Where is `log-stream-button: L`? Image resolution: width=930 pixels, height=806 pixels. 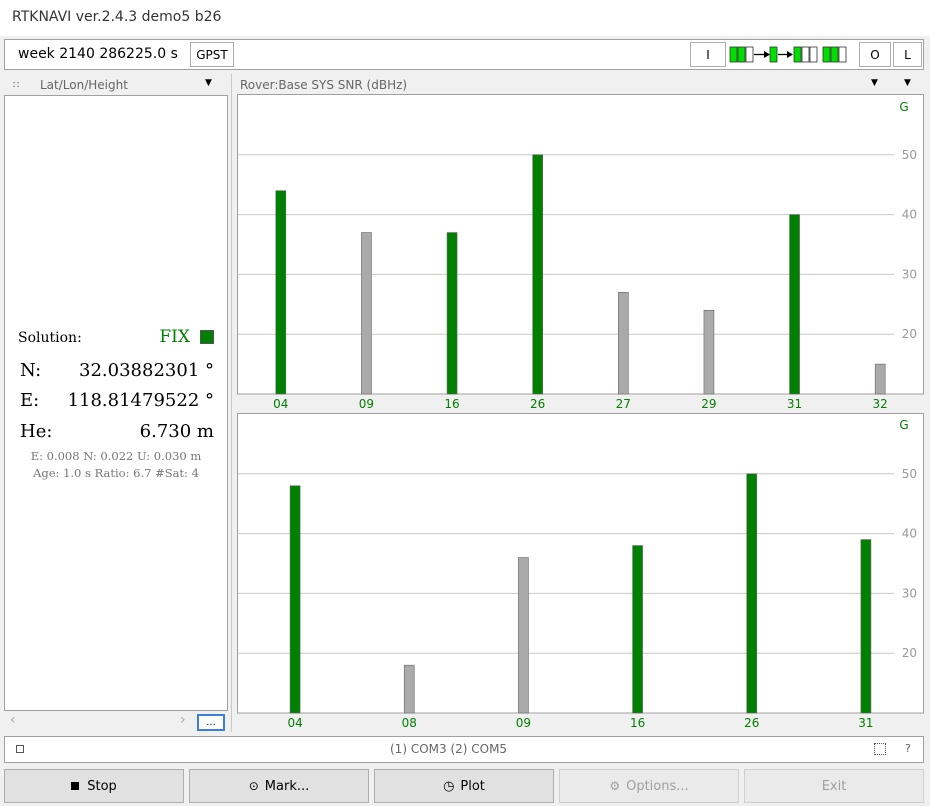 log-stream-button: L is located at coordinates (907, 54).